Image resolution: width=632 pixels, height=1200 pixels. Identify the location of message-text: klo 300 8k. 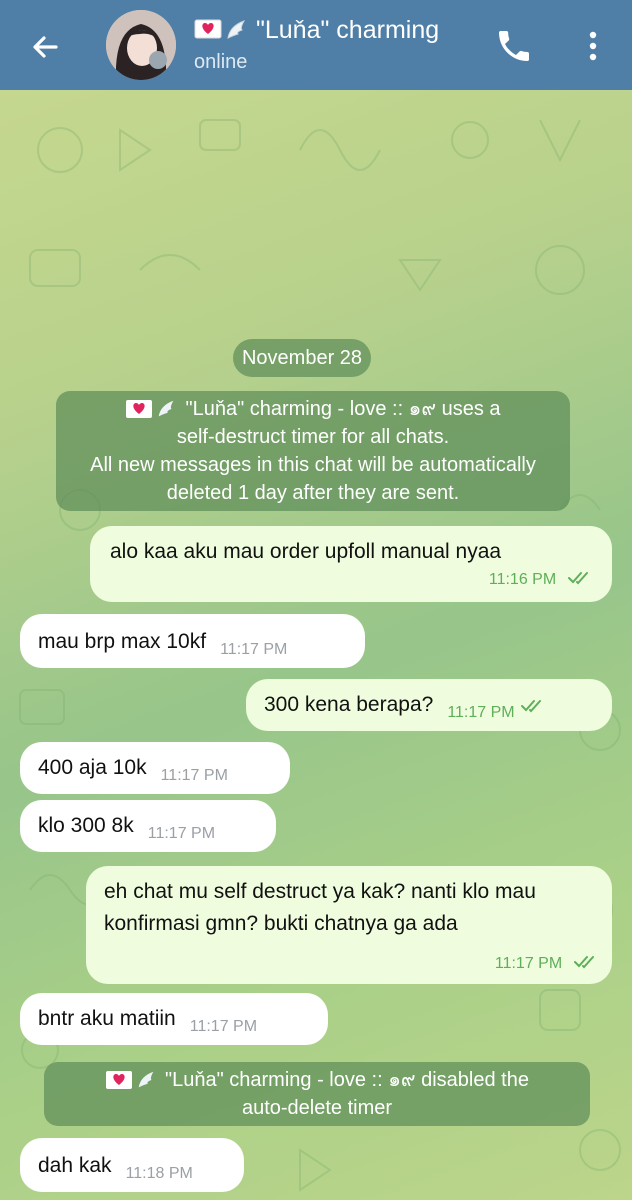
(86, 825).